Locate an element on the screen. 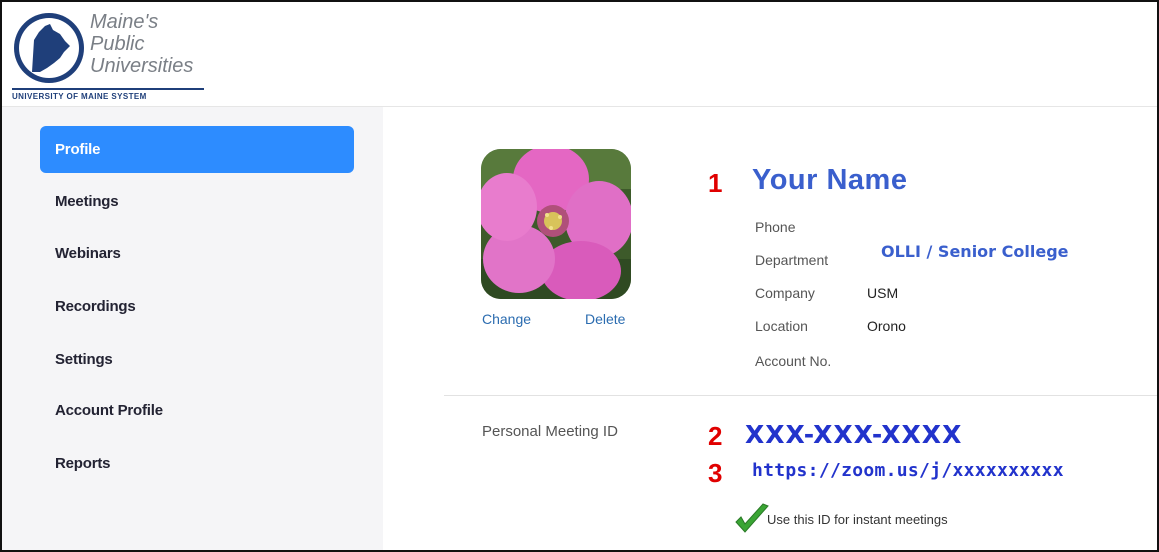 This screenshot has width=1159, height=552. sidebar-item-settings: Settings is located at coordinates (197, 359).